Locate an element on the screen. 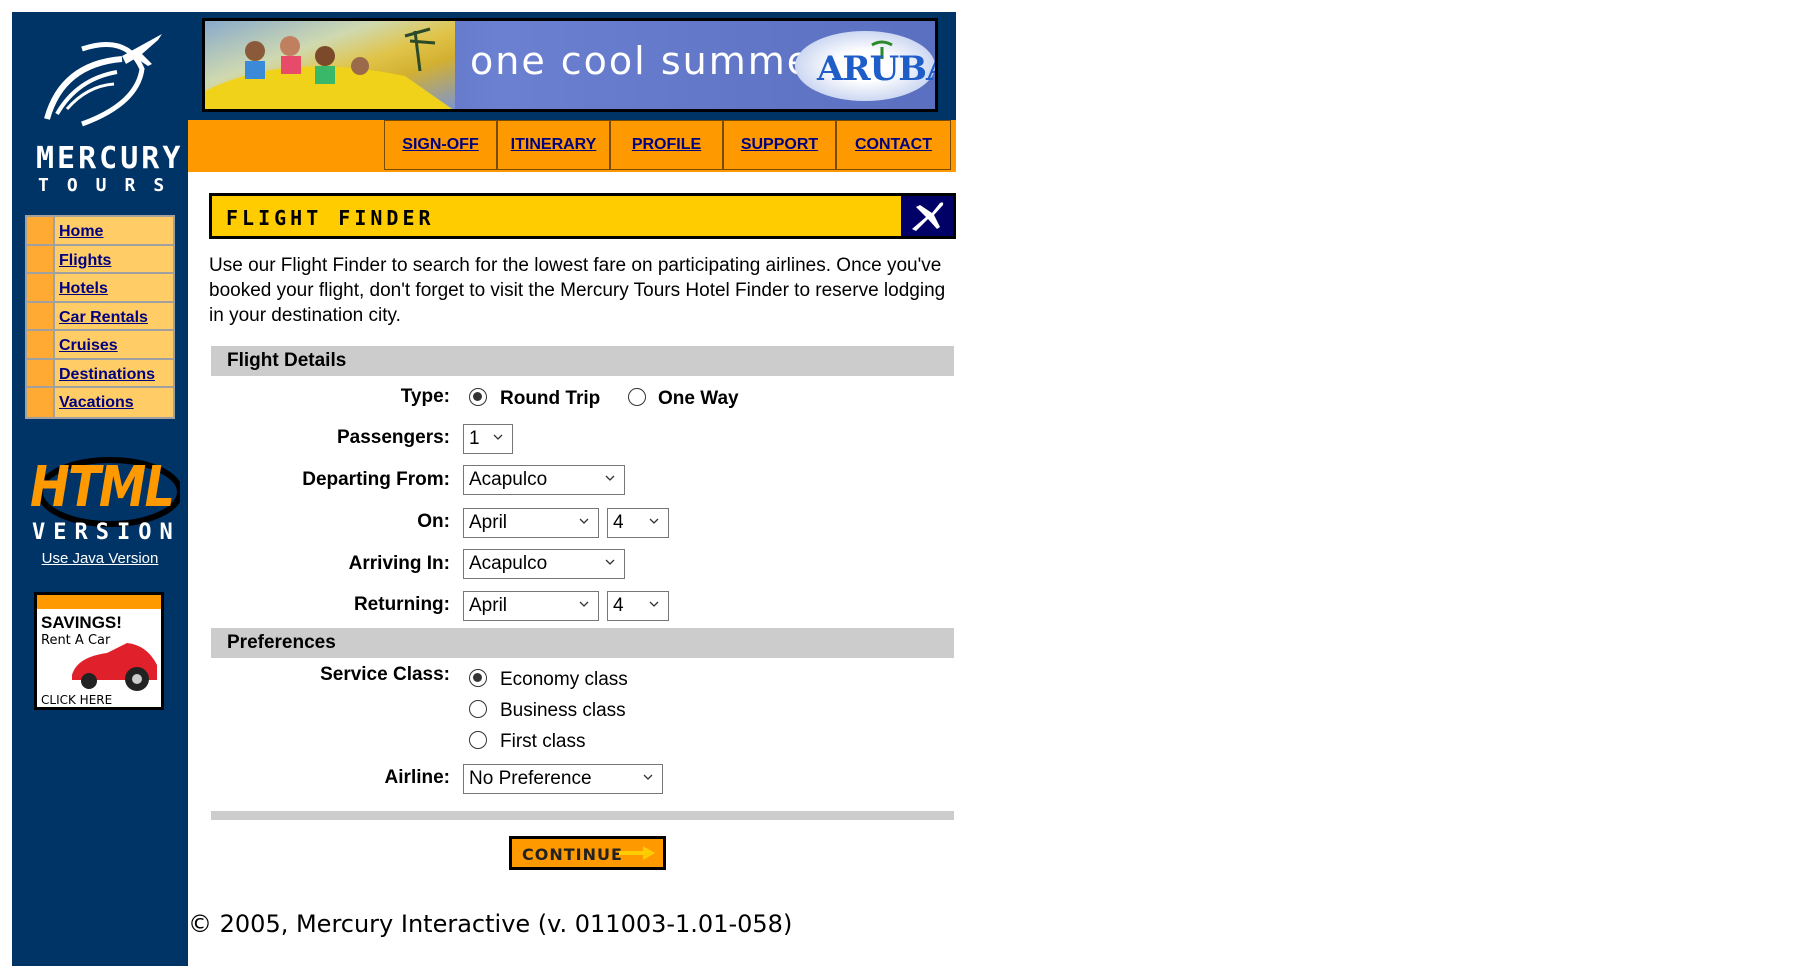  top-nav-item-contact: CONTACT is located at coordinates (893, 145).